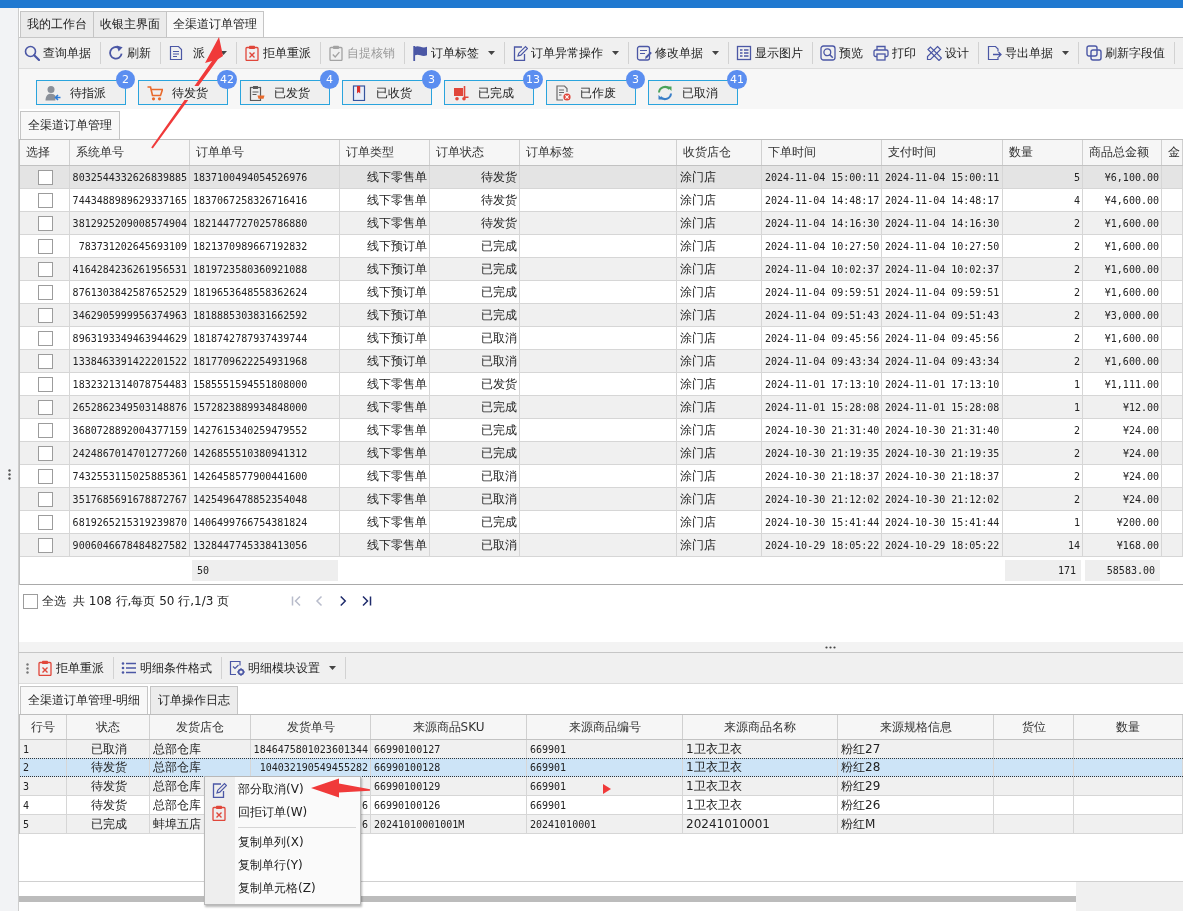  Describe the element at coordinates (285, 92) in the screenshot. I see `status-filter-button: 已发货` at that location.